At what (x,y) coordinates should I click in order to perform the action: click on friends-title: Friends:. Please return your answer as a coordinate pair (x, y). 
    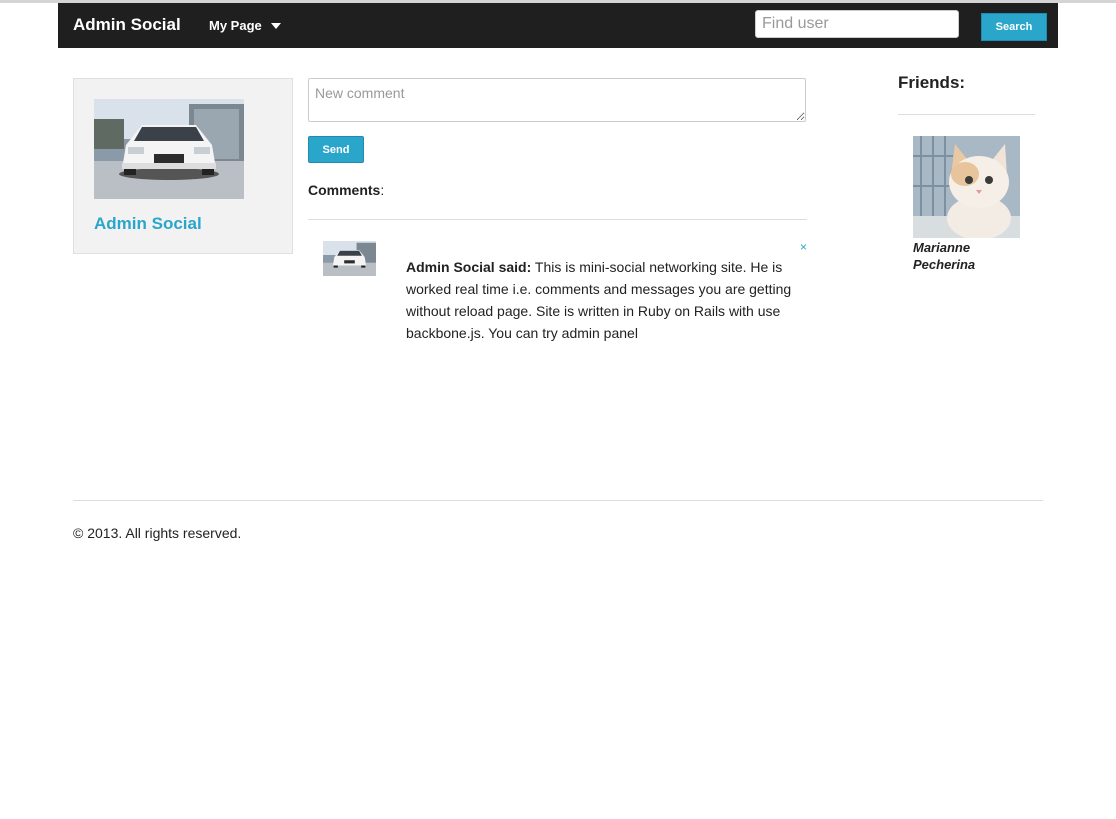
    Looking at the image, I should click on (932, 82).